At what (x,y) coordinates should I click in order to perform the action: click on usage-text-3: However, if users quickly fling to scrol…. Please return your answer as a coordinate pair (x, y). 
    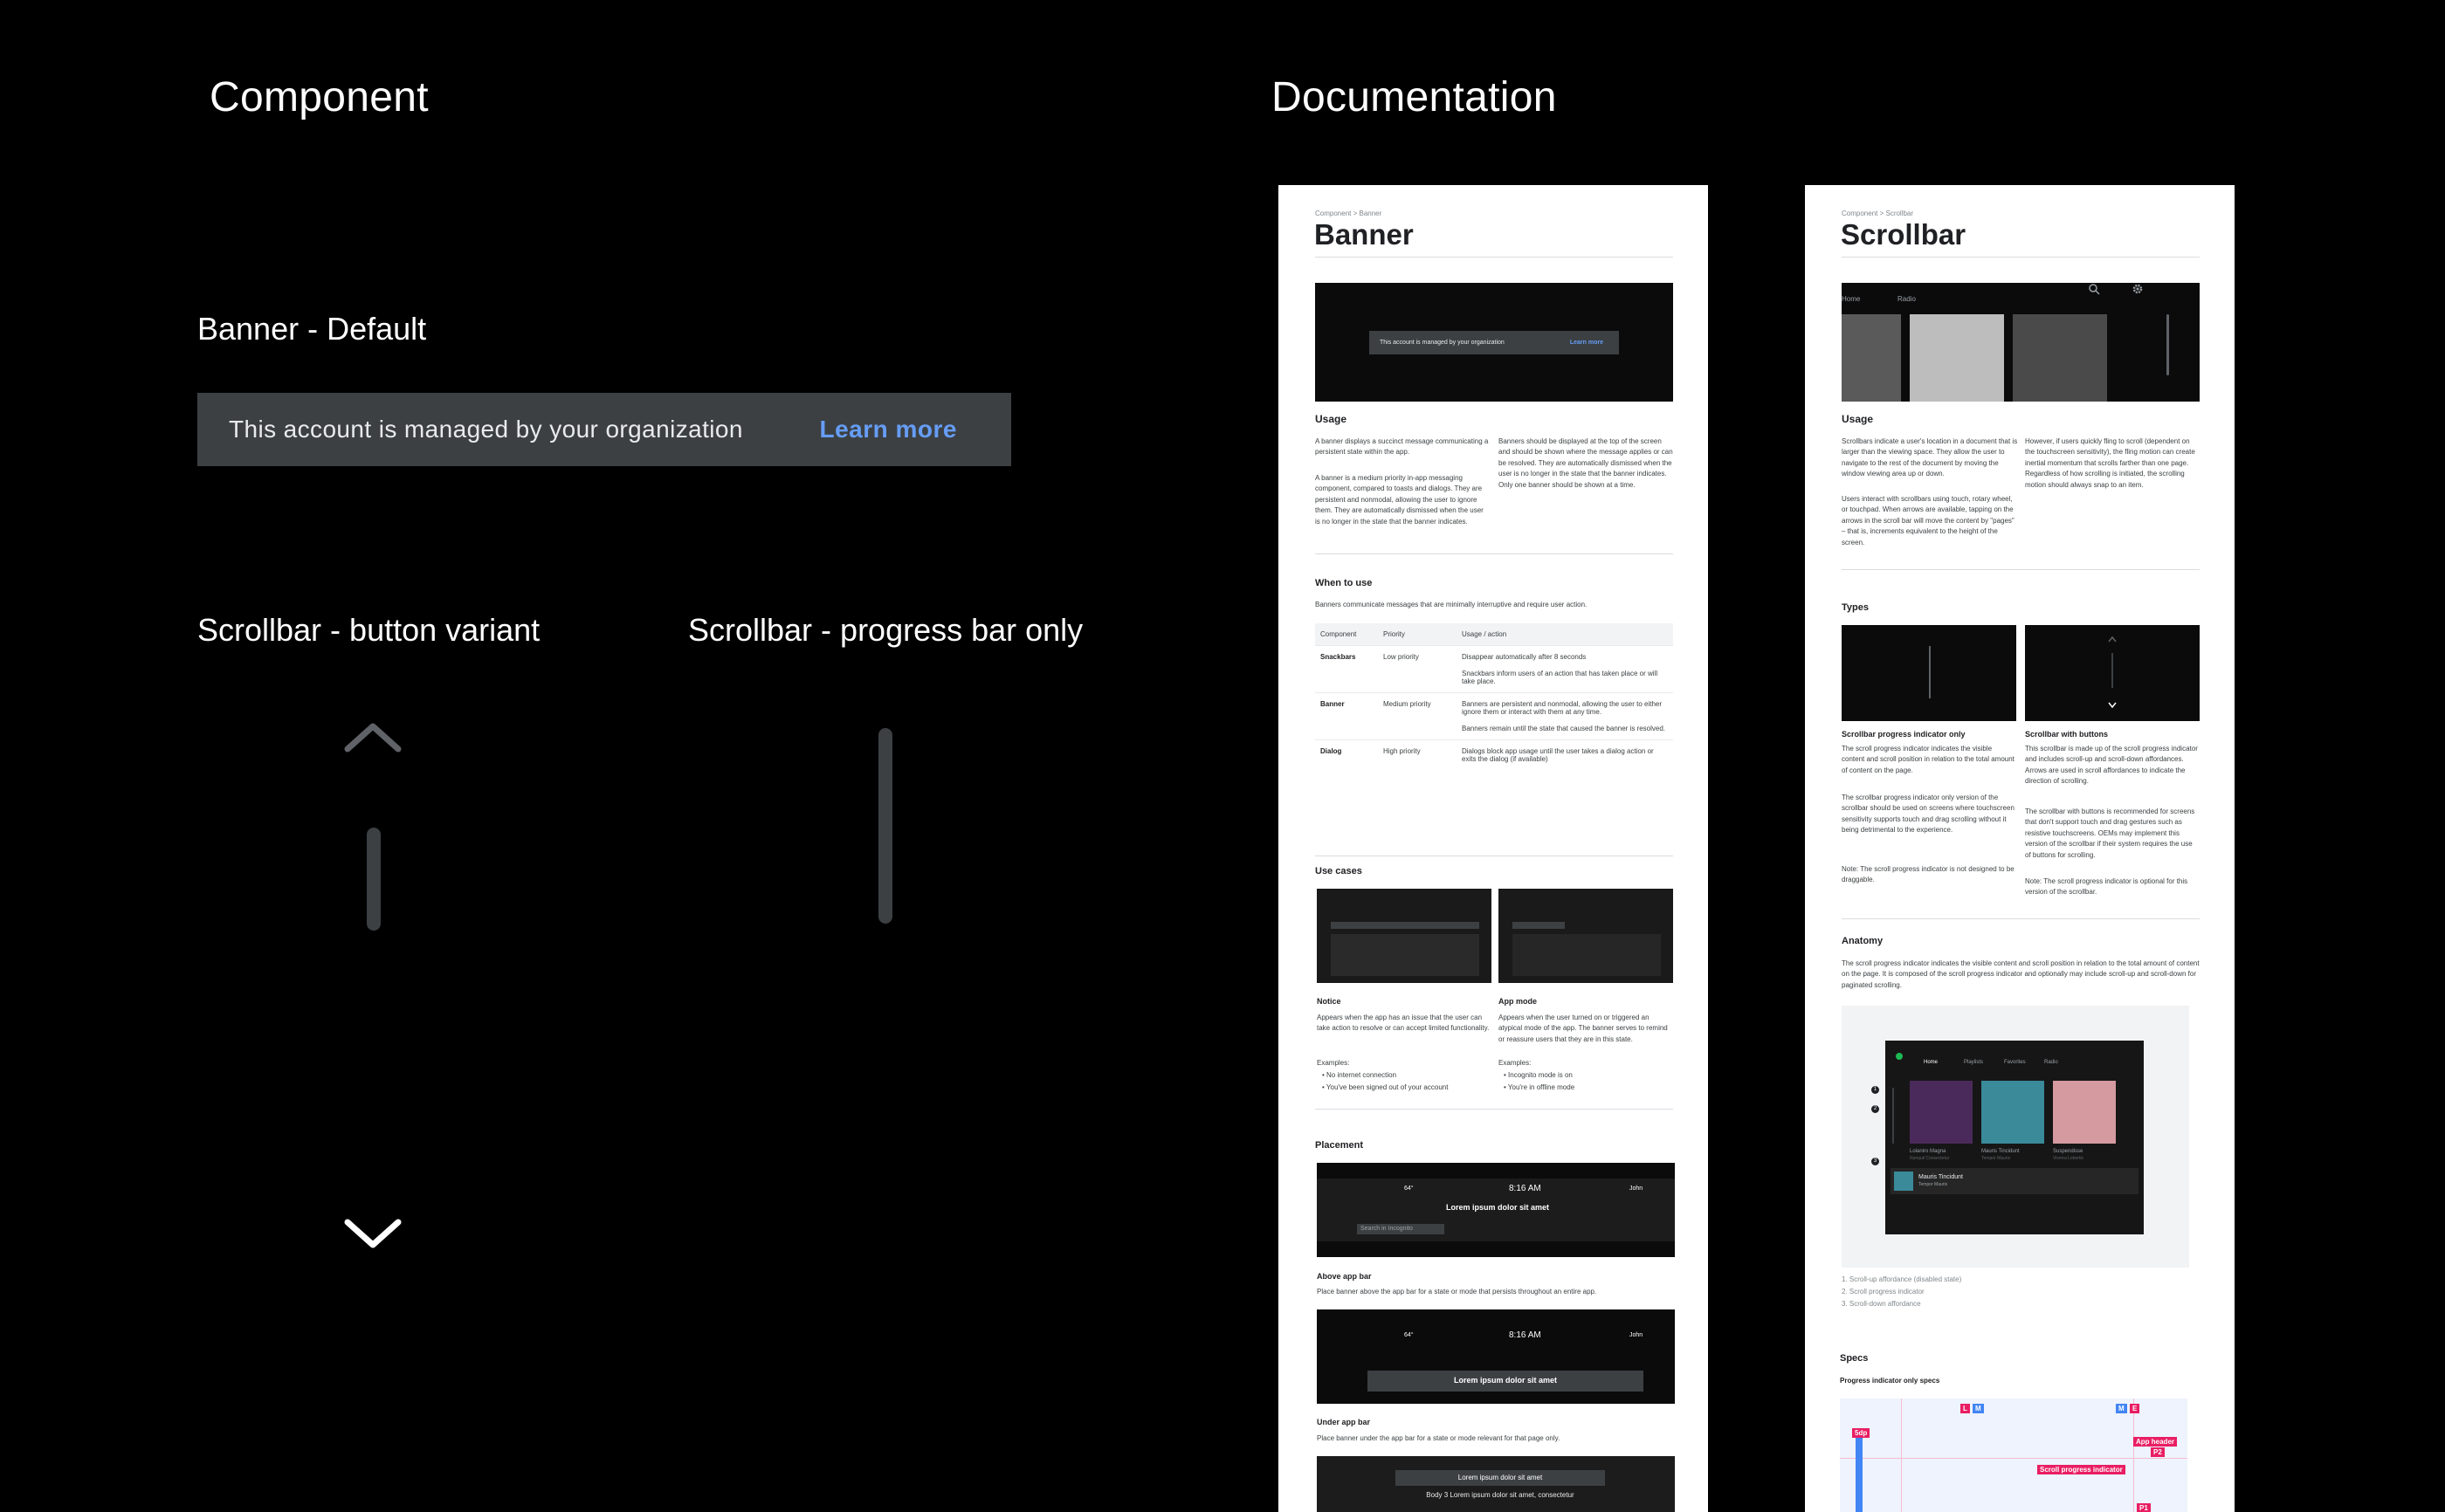
    Looking at the image, I should click on (2110, 463).